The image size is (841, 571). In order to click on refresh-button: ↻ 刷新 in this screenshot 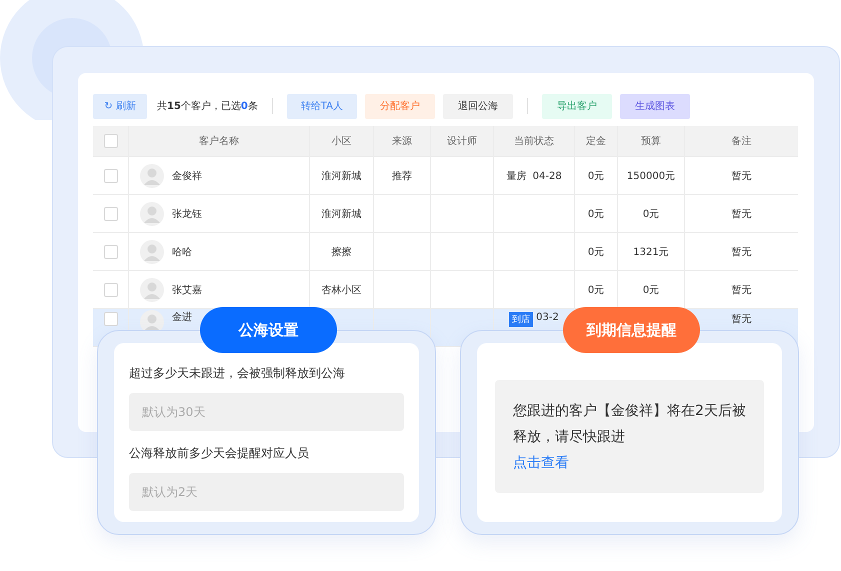, I will do `click(120, 106)`.